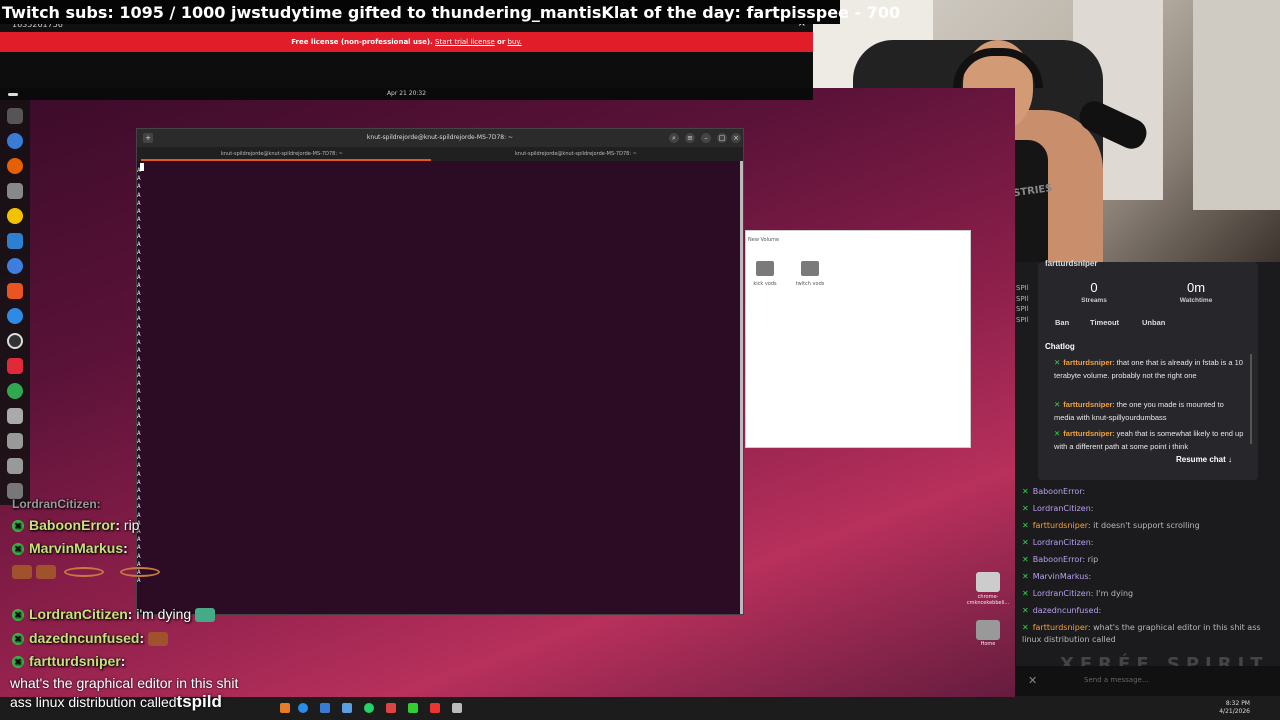  Describe the element at coordinates (1061, 576) in the screenshot. I see `chat-user: MarvinMarkus` at that location.